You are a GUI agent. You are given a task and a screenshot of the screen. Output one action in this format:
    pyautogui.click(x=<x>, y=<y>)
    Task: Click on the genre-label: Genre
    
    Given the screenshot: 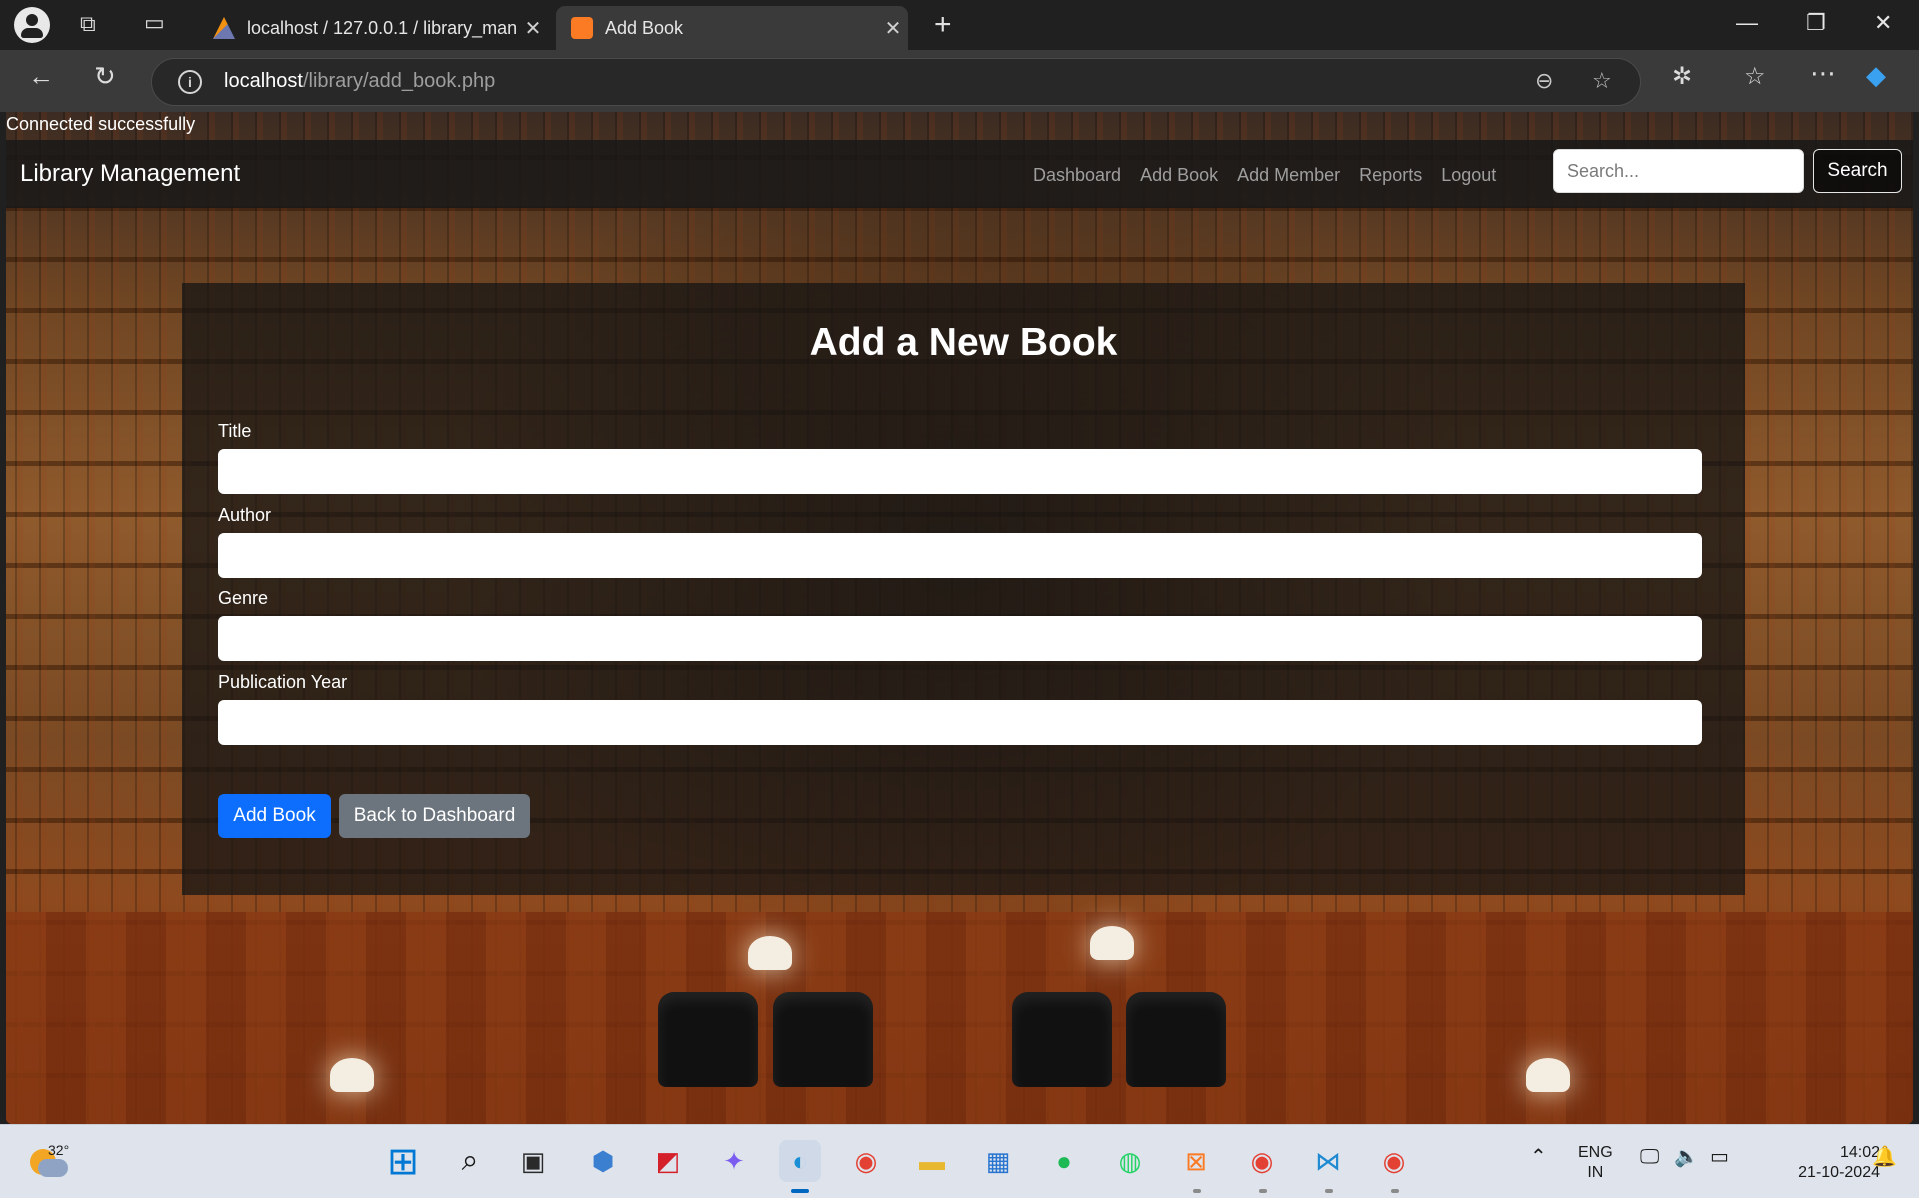 What is the action you would take?
    pyautogui.click(x=243, y=598)
    